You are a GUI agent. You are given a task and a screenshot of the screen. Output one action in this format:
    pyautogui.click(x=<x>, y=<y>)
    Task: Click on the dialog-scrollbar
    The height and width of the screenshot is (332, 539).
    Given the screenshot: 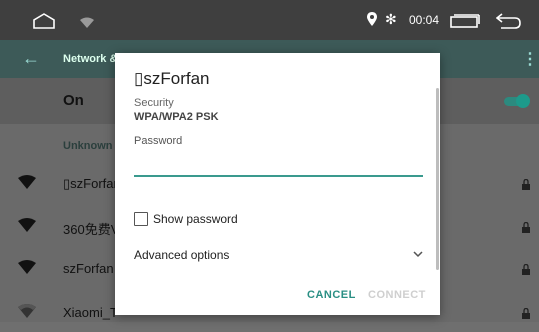 What is the action you would take?
    pyautogui.click(x=437, y=179)
    